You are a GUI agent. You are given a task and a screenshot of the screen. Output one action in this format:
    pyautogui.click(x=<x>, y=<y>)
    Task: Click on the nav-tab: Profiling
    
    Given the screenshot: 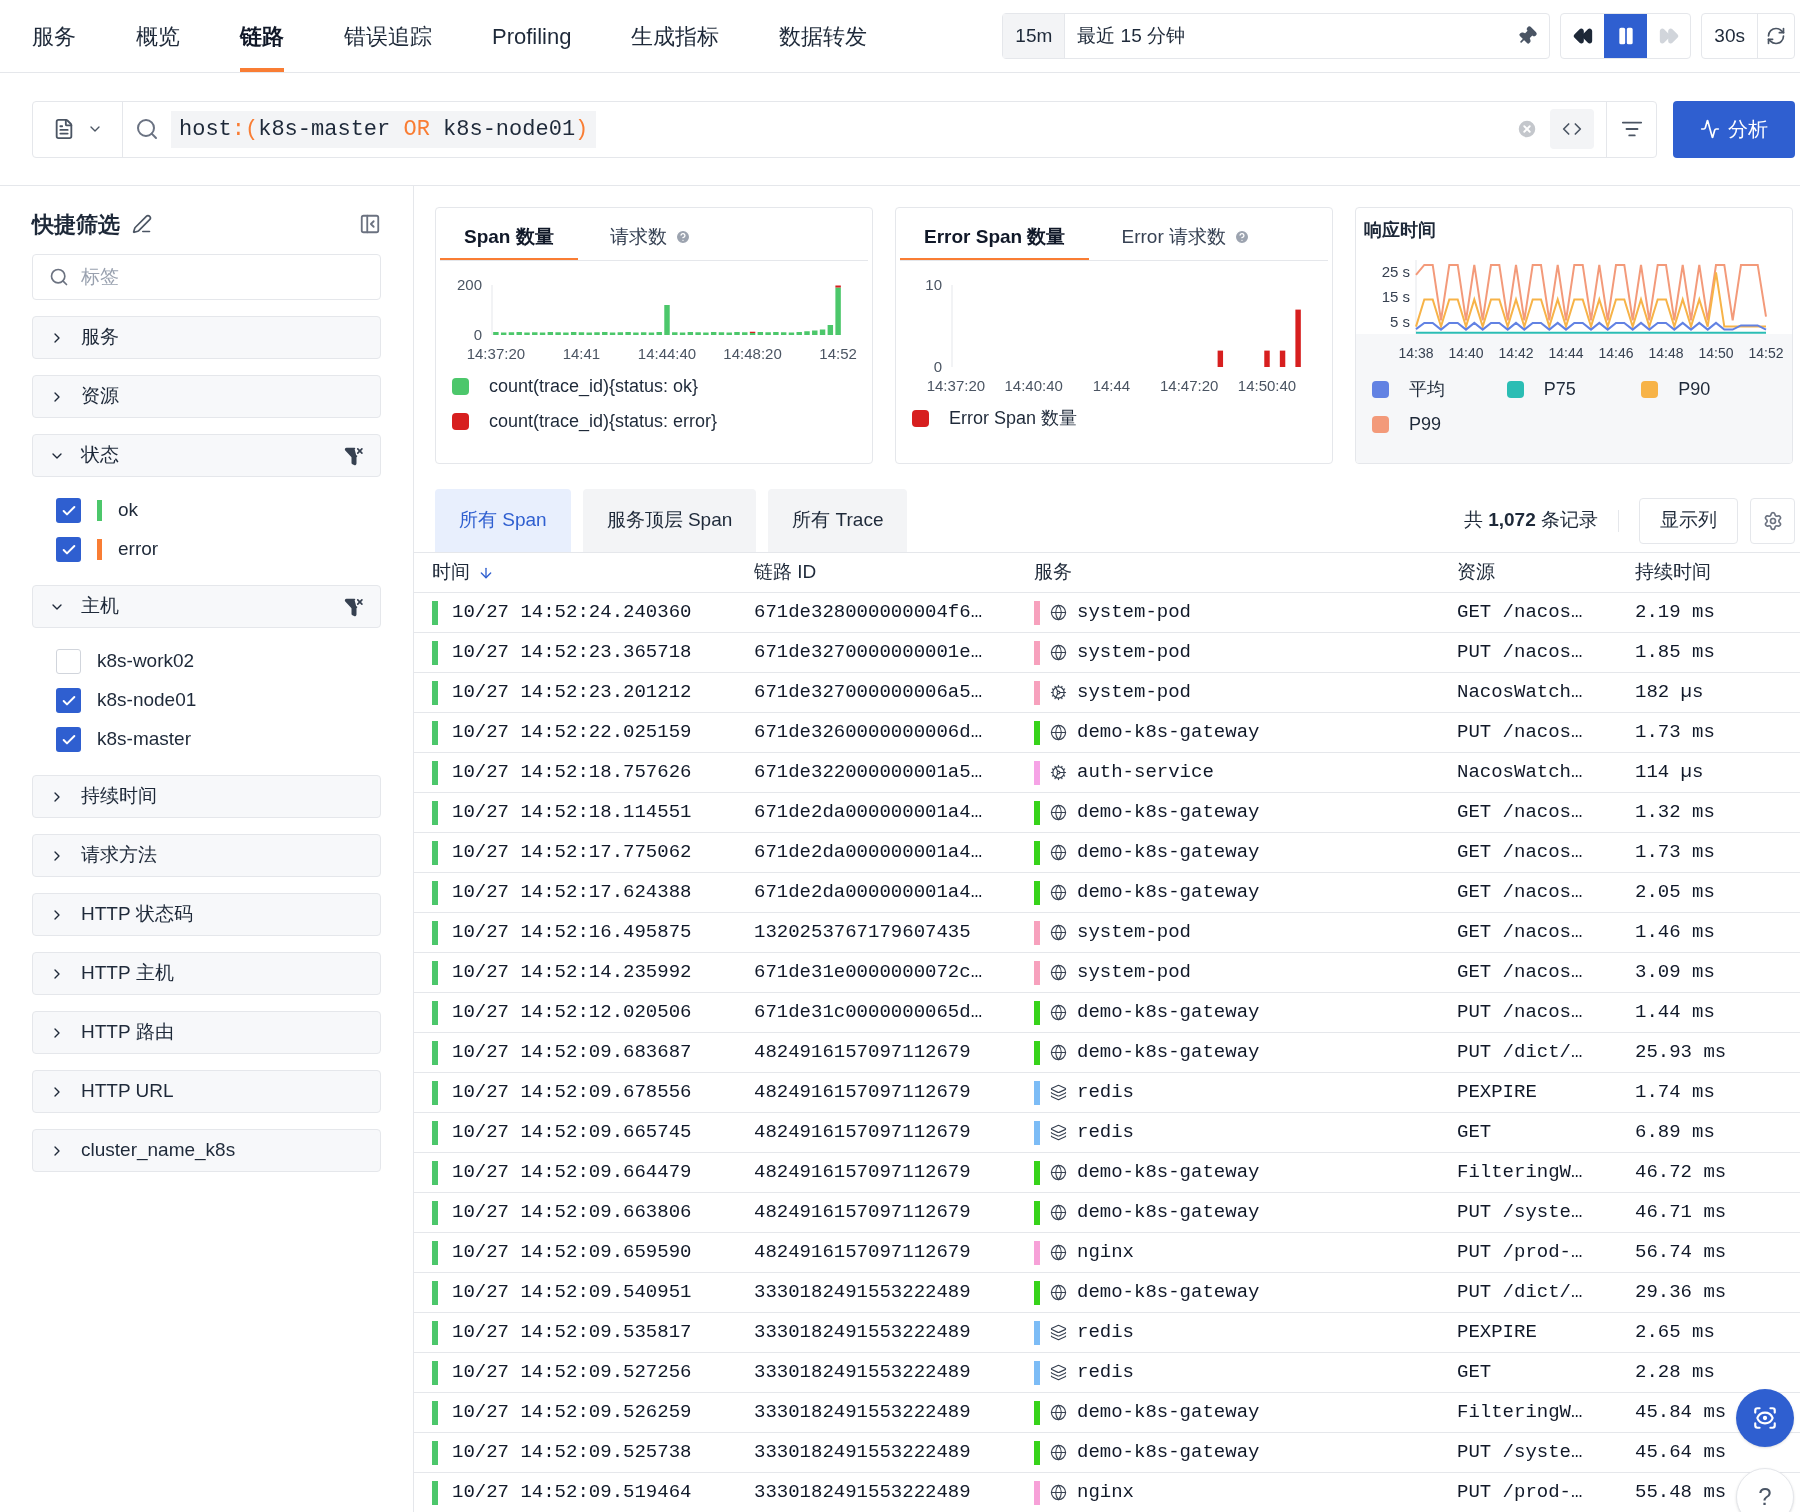 What is the action you would take?
    pyautogui.click(x=532, y=36)
    